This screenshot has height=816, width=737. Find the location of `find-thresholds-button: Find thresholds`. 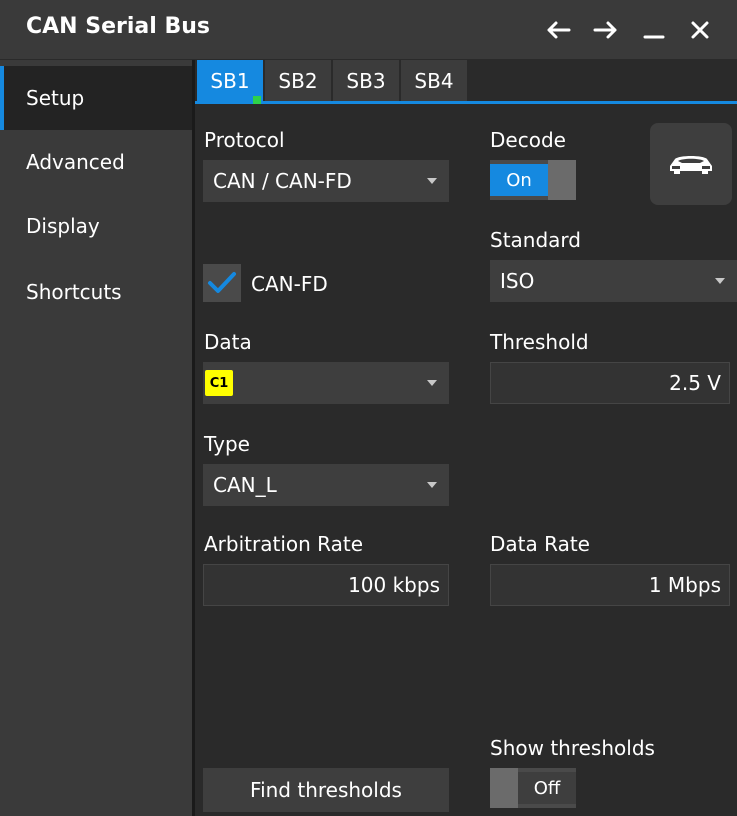

find-thresholds-button: Find thresholds is located at coordinates (326, 790).